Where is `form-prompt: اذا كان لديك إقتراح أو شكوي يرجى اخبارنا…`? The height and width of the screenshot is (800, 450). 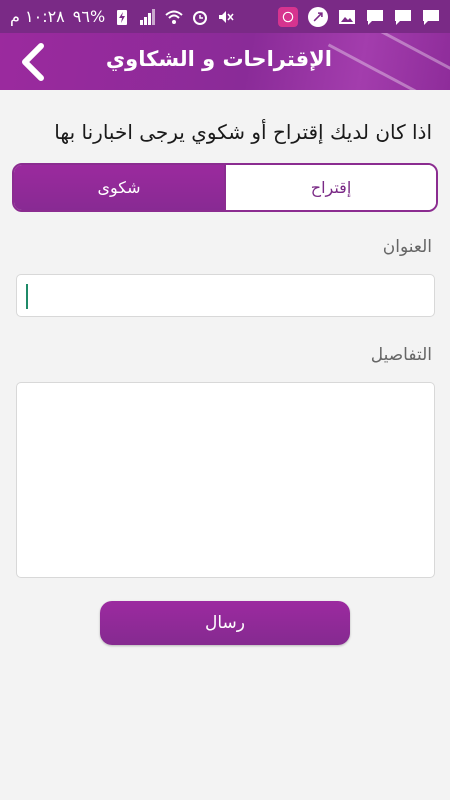 form-prompt: اذا كان لديك إقتراح أو شكوي يرجى اخبارنا… is located at coordinates (243, 132).